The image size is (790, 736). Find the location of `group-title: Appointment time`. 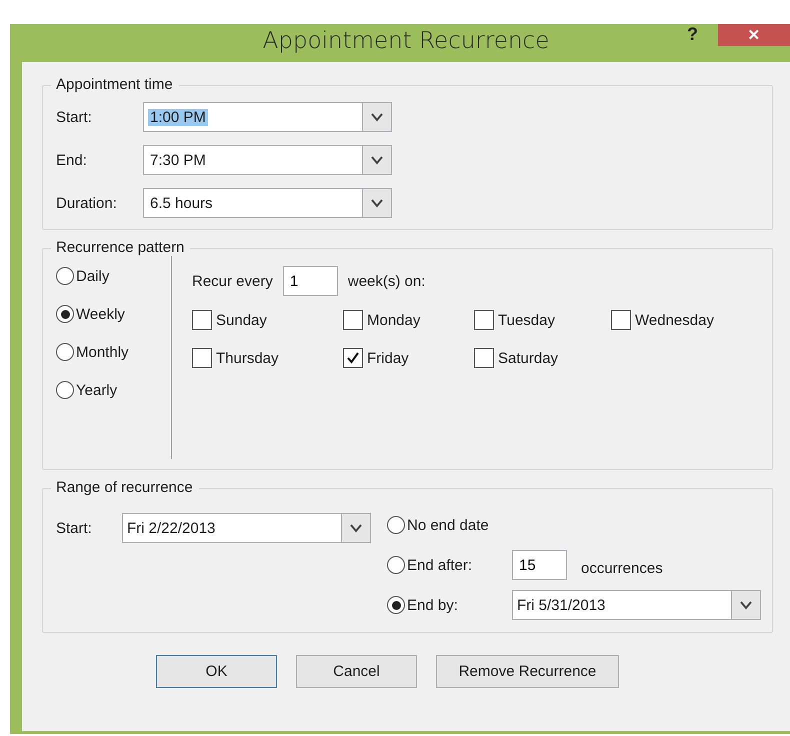

group-title: Appointment time is located at coordinates (115, 84).